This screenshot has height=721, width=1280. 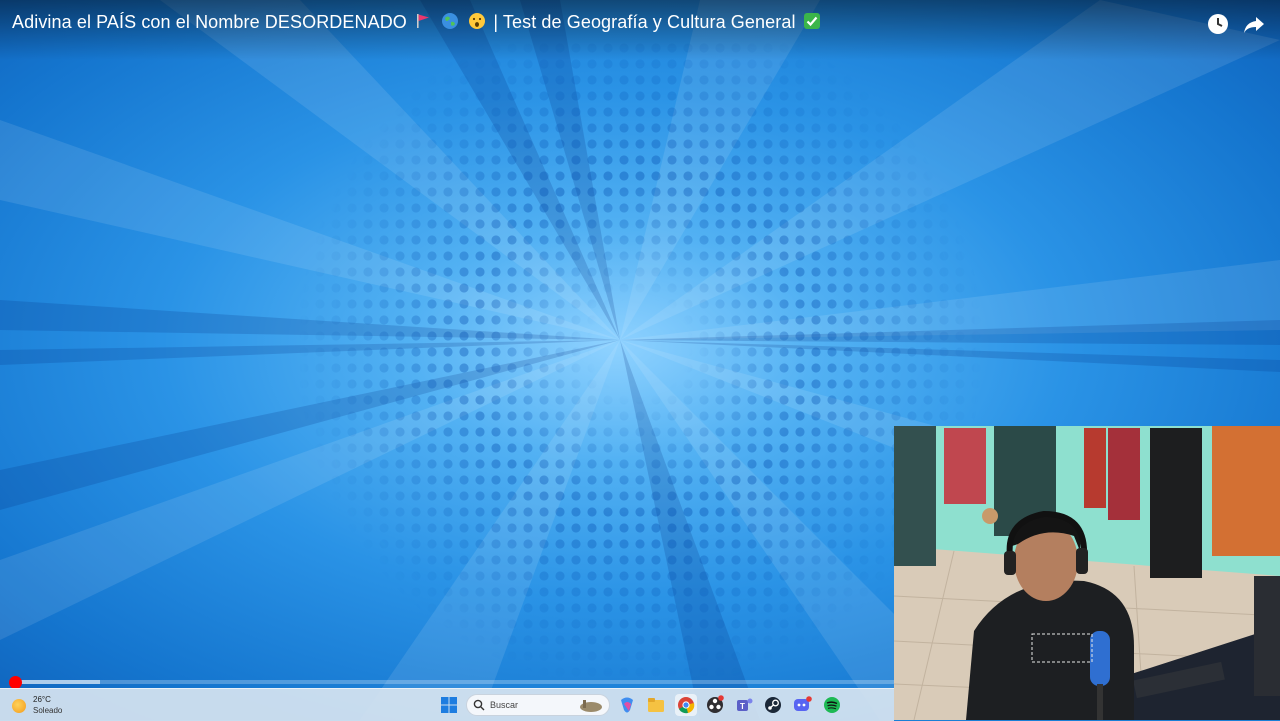 I want to click on sun-icon, so click(x=19, y=706).